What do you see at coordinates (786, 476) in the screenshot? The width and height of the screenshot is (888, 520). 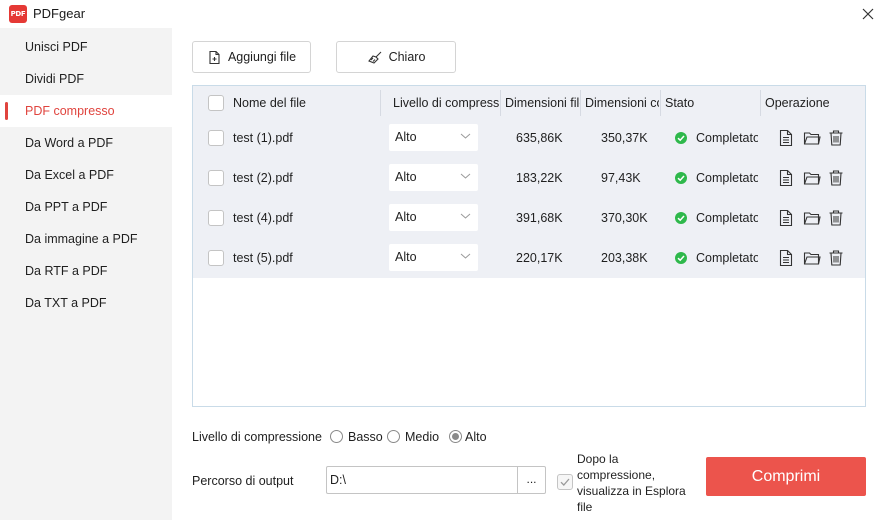 I see `compress-button: Comprimi` at bounding box center [786, 476].